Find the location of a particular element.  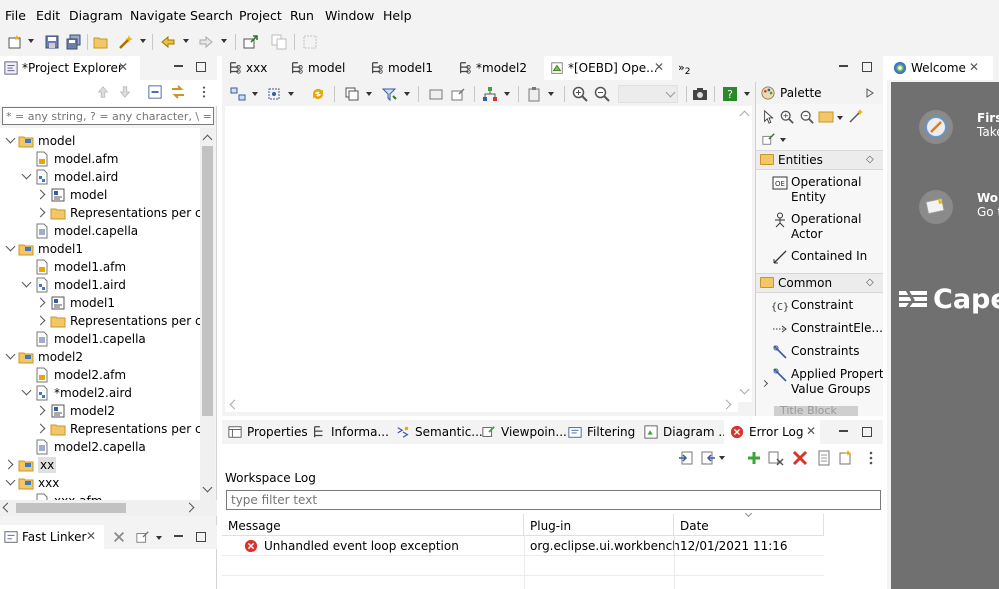

tree-item: model1.capella is located at coordinates (100, 339).